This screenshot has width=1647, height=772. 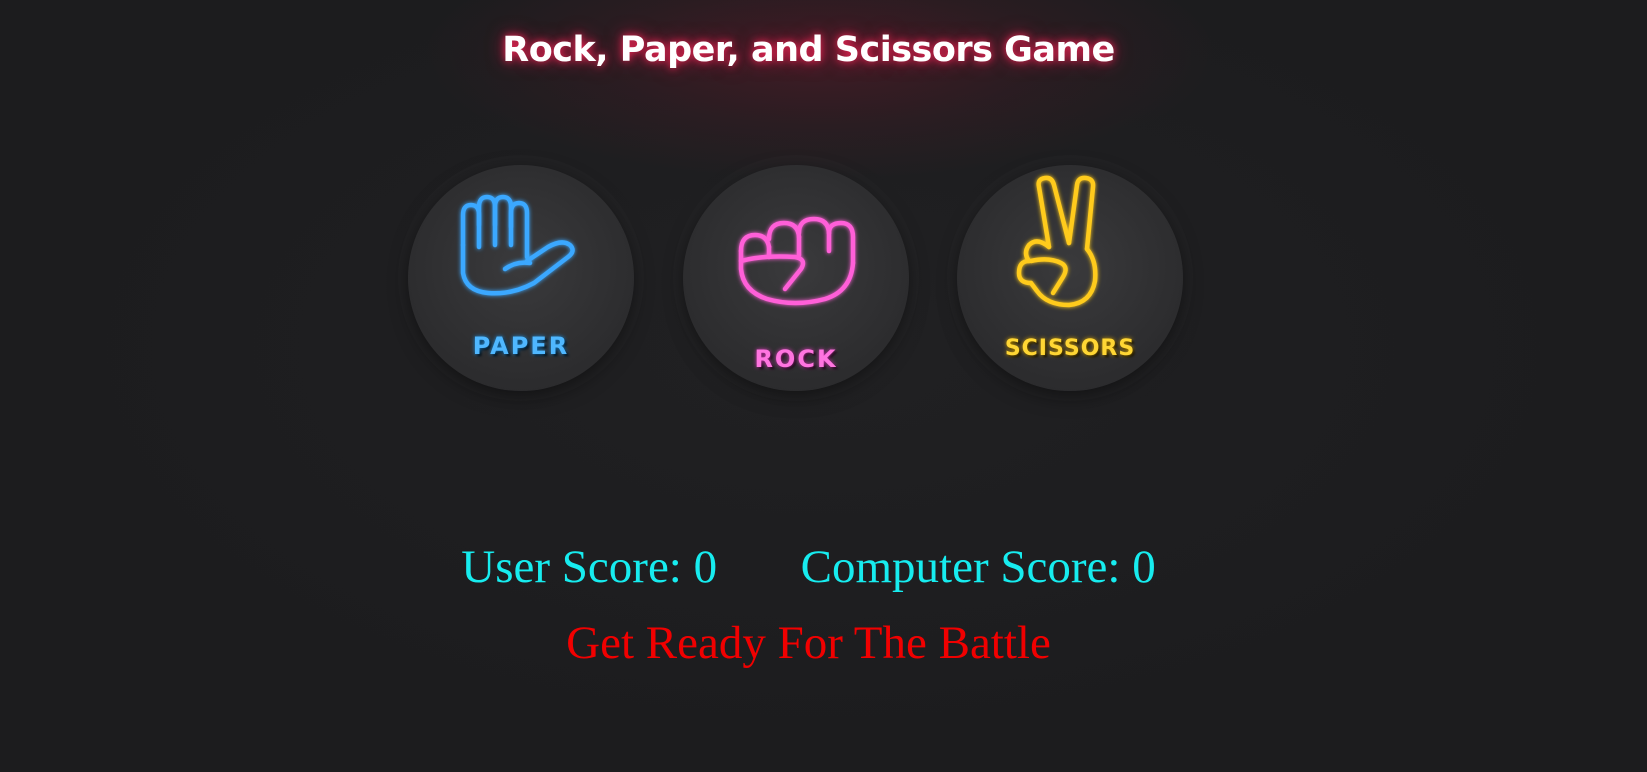 I want to click on choice-paper-label: PAPER, so click(x=521, y=346).